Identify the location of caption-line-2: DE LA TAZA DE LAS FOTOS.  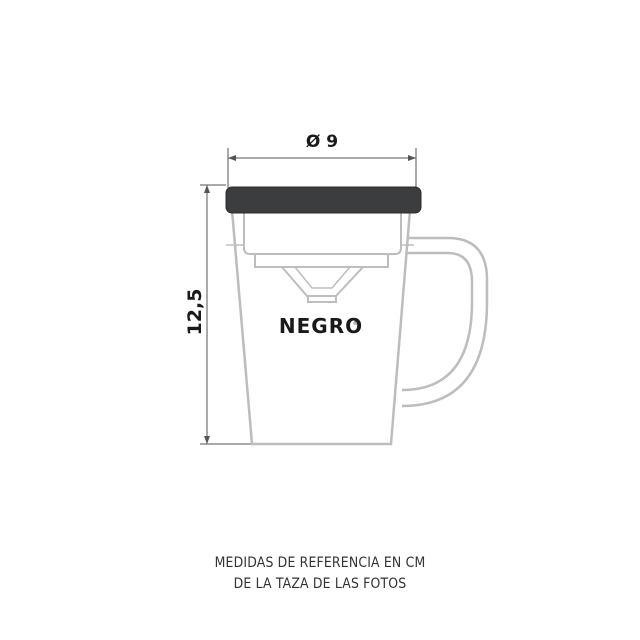
(320, 584).